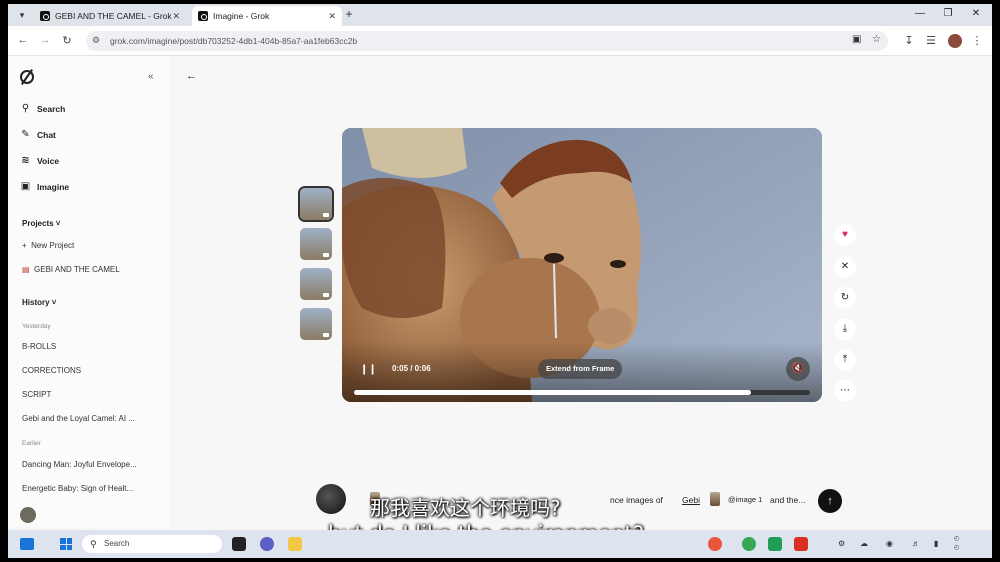 The height and width of the screenshot is (562, 1000). What do you see at coordinates (96, 40) in the screenshot?
I see `site-info-icon: ⚙` at bounding box center [96, 40].